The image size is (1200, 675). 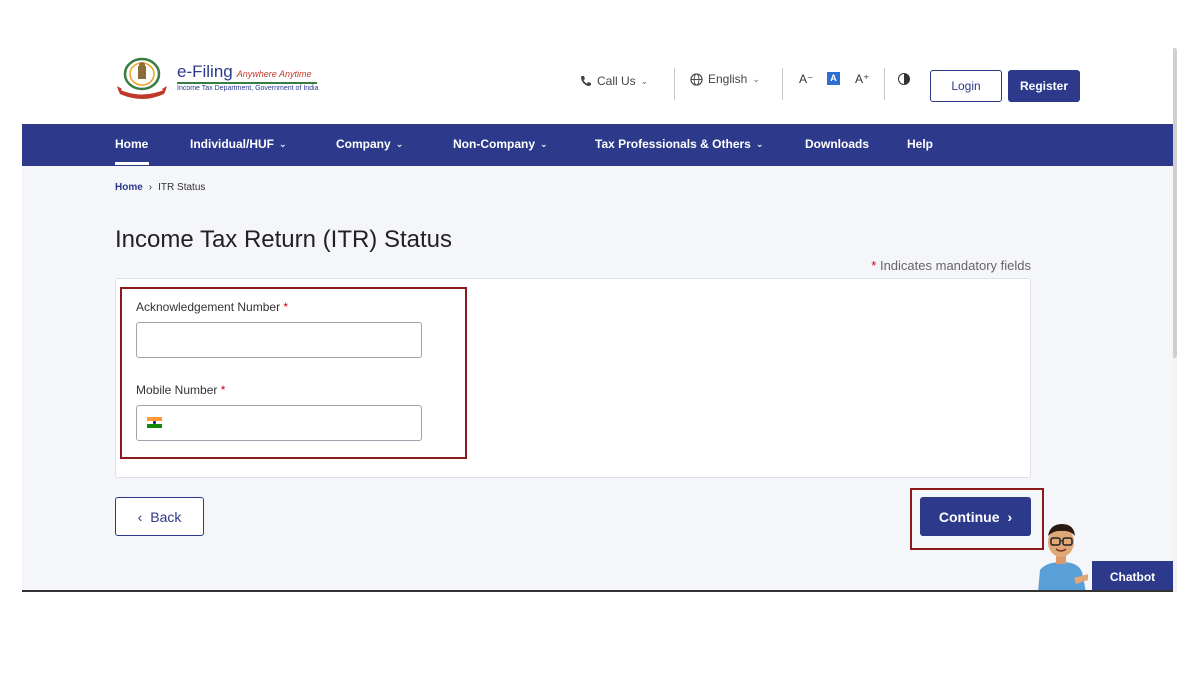 I want to click on login-button: Login, so click(x=966, y=86).